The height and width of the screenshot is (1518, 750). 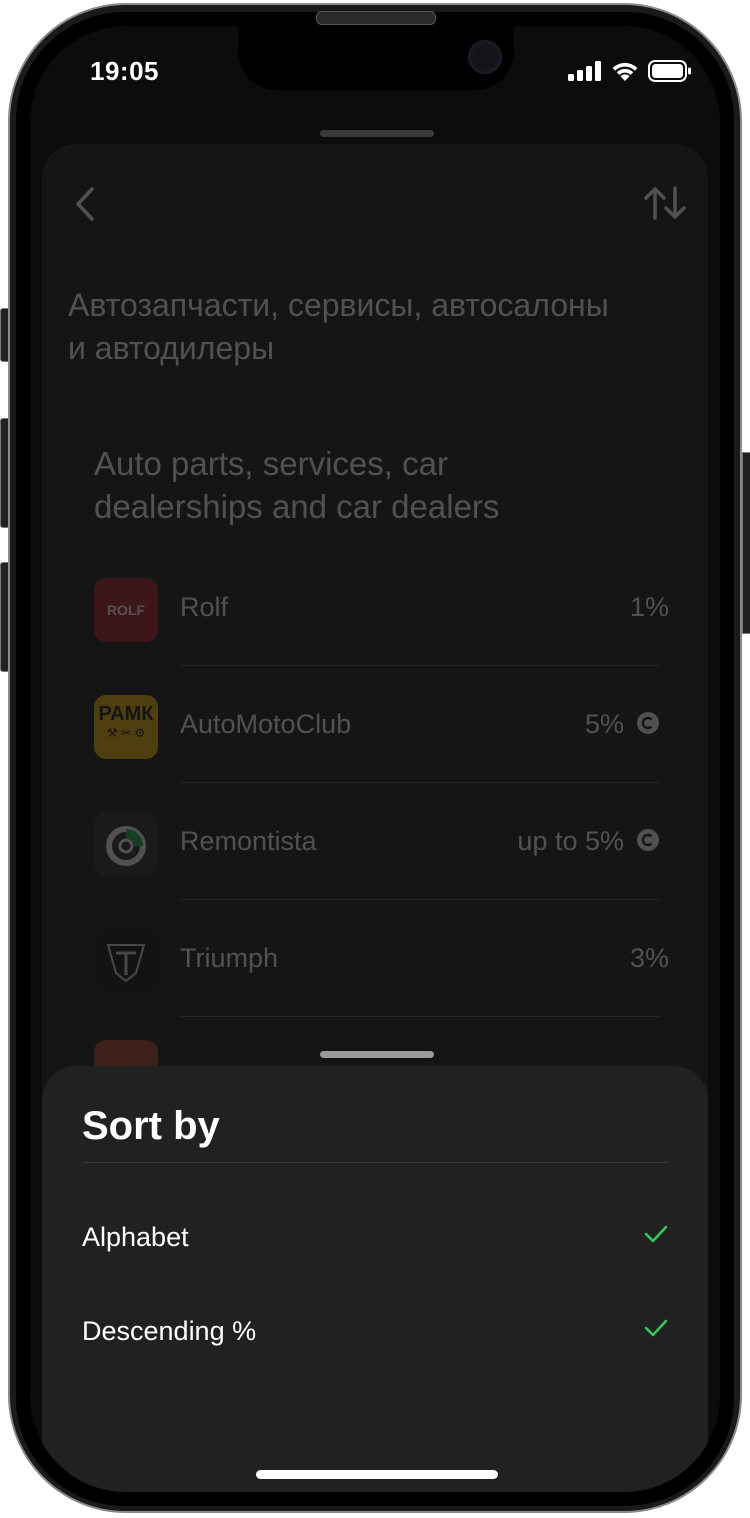 What do you see at coordinates (85, 206) in the screenshot?
I see `chevron-left-icon` at bounding box center [85, 206].